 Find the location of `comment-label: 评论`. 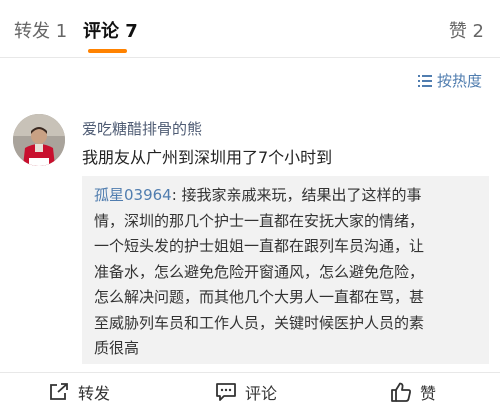

comment-label: 评论 is located at coordinates (261, 393).